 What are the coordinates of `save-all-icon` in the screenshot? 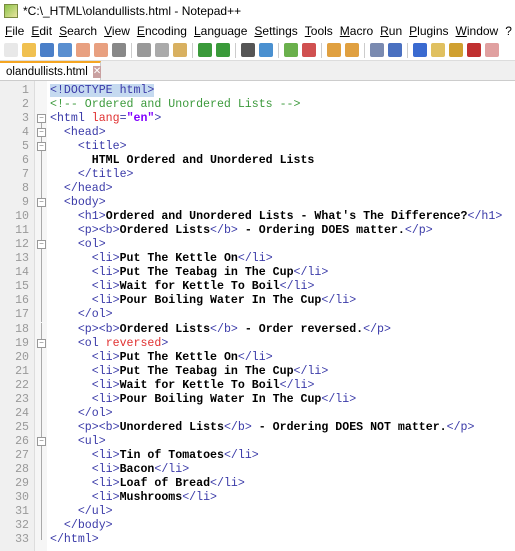 It's located at (65, 50).